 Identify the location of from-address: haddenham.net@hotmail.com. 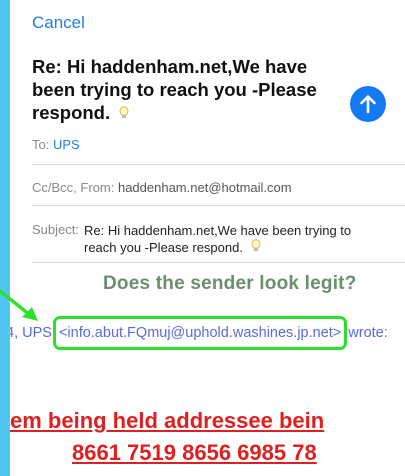
(204, 187).